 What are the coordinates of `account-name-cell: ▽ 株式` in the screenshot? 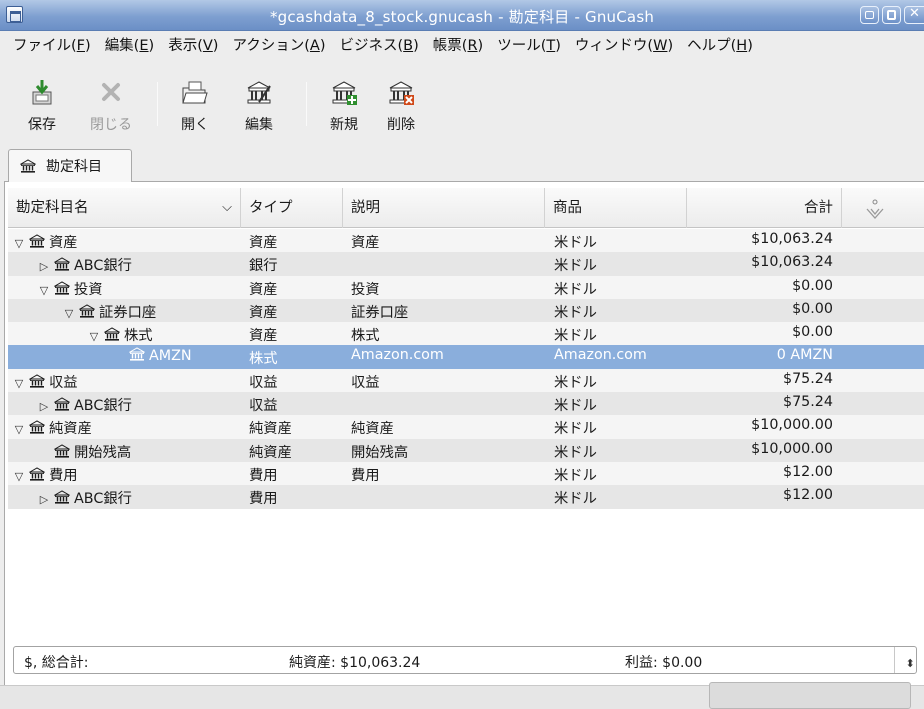 It's located at (120, 334).